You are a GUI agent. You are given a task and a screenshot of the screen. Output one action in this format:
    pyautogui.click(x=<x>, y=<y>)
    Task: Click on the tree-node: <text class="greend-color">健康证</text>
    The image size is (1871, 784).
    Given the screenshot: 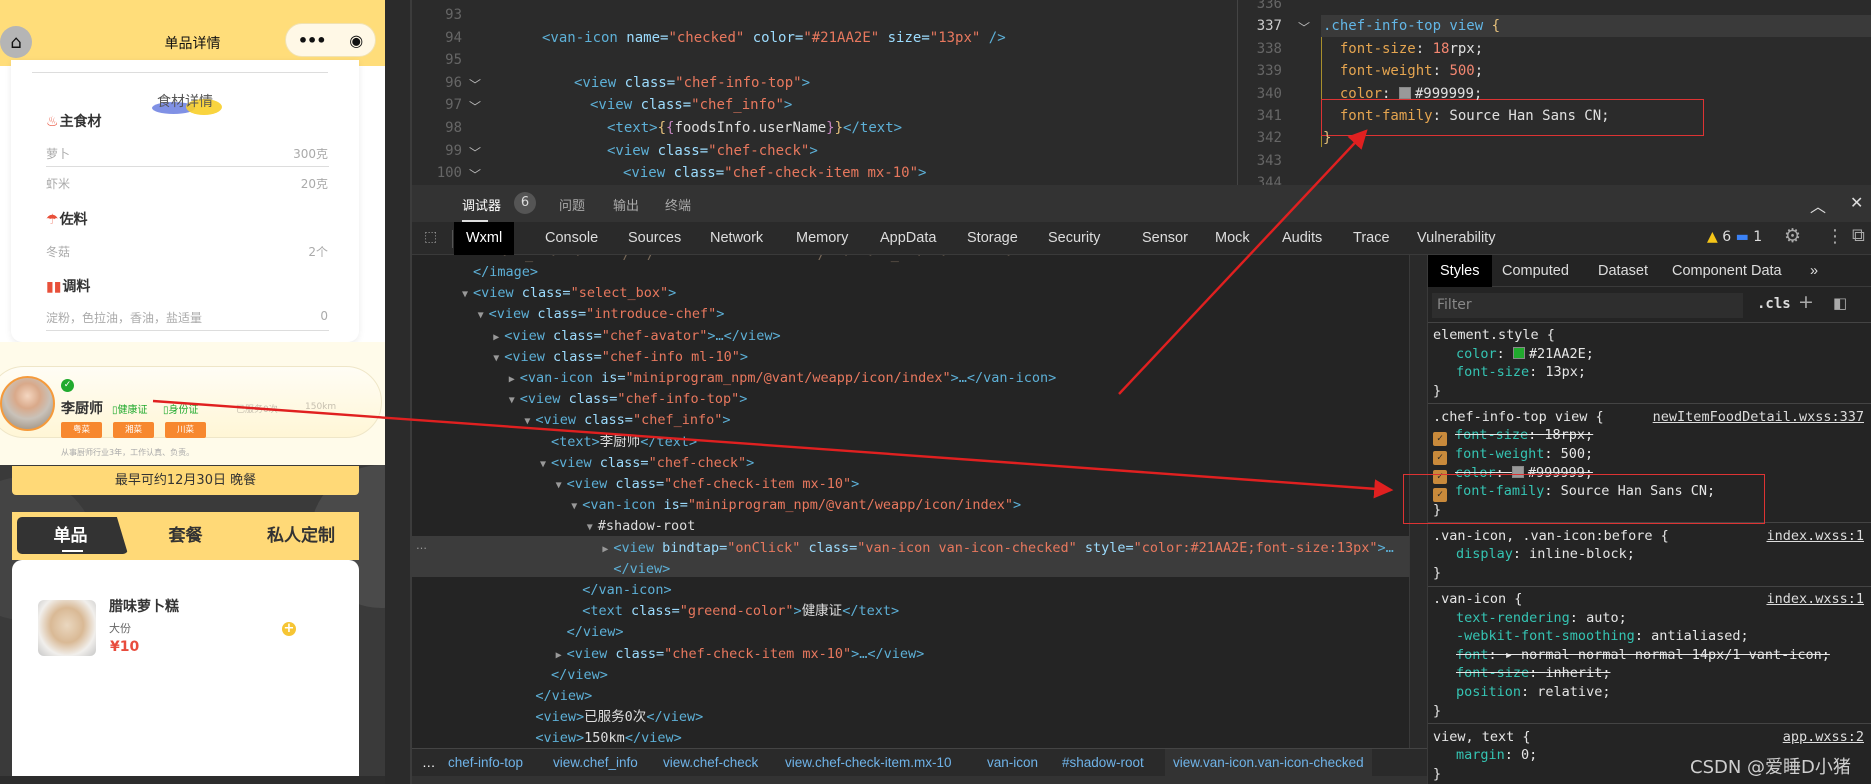 What is the action you would take?
    pyautogui.click(x=735, y=611)
    